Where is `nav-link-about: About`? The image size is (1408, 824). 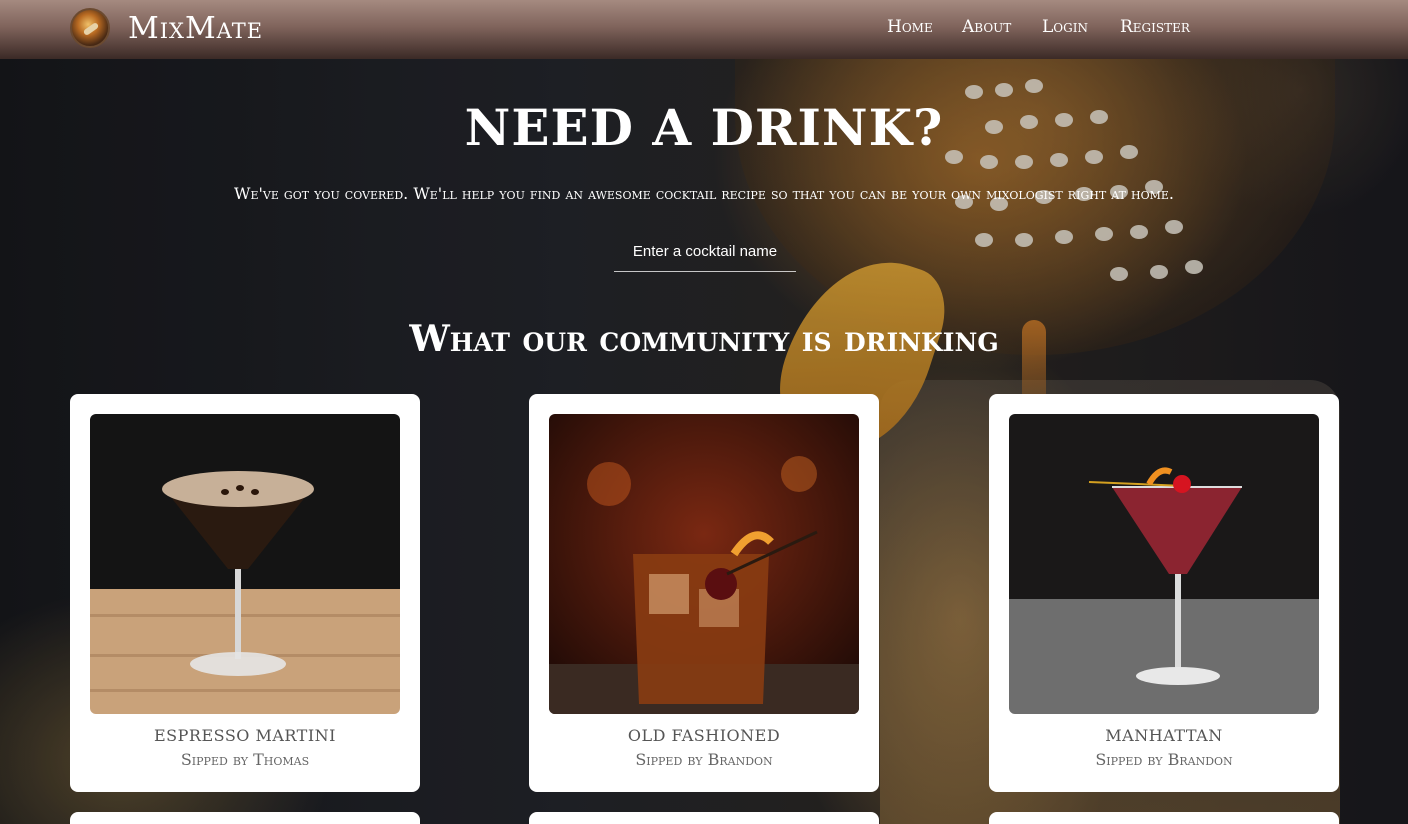
nav-link-about: About is located at coordinates (986, 27).